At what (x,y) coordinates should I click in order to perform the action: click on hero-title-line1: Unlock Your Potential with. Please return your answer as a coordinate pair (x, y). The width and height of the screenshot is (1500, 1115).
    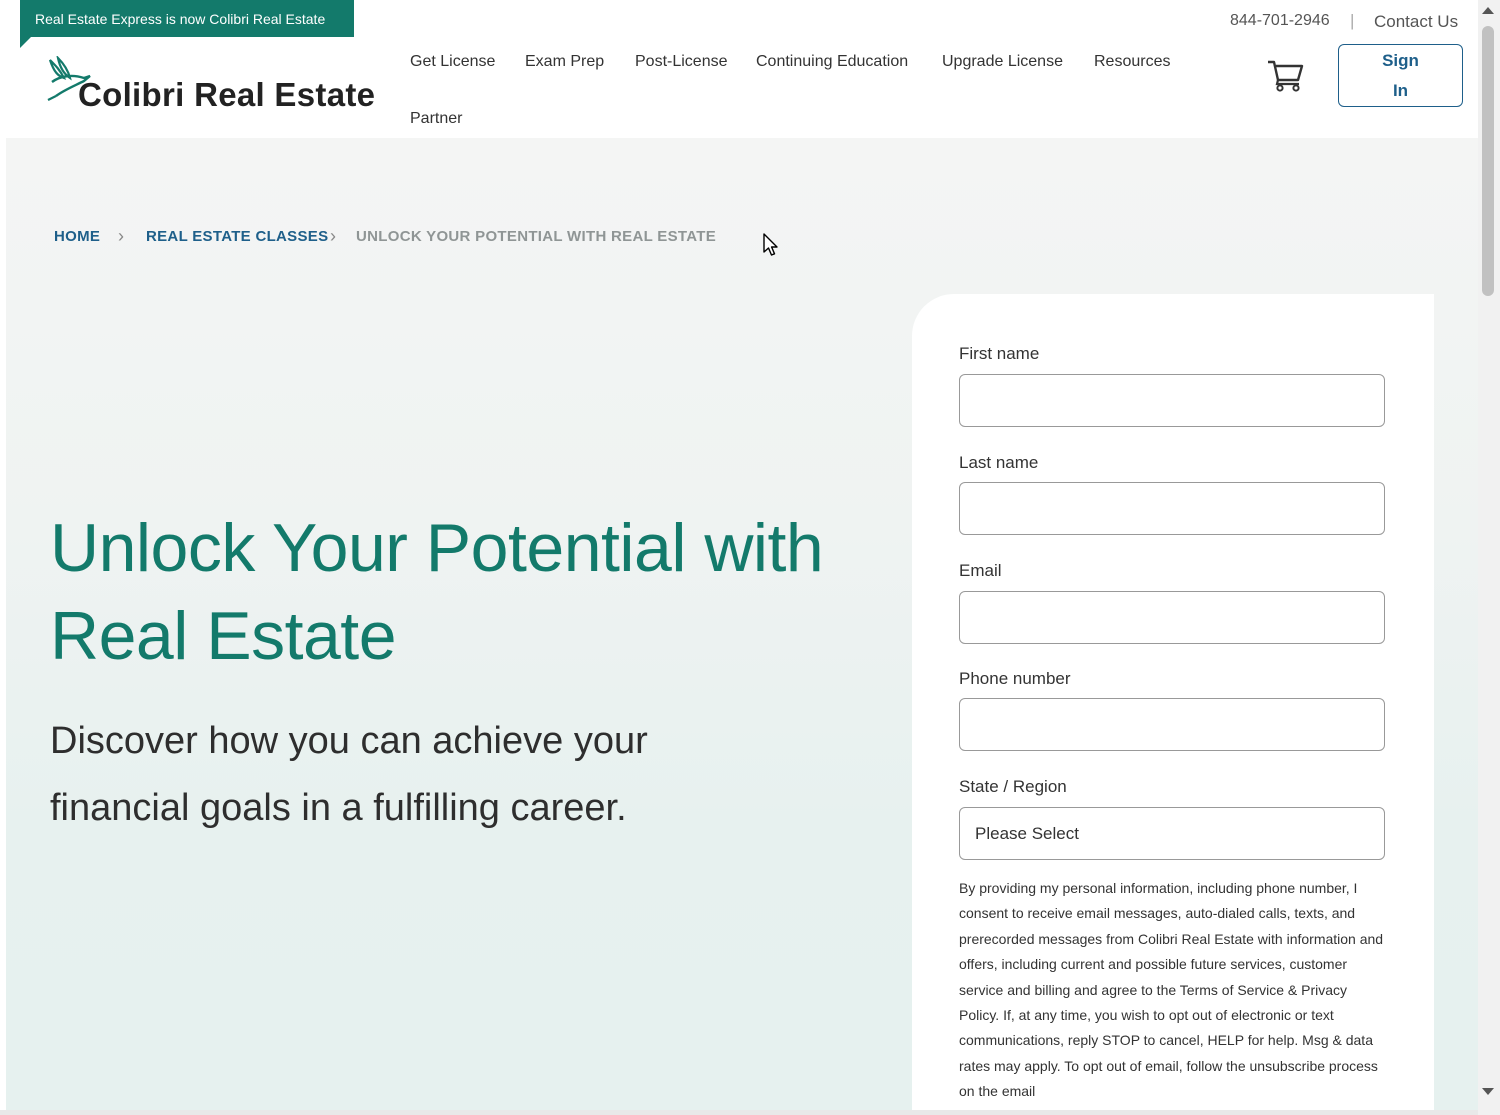
    Looking at the image, I should click on (437, 548).